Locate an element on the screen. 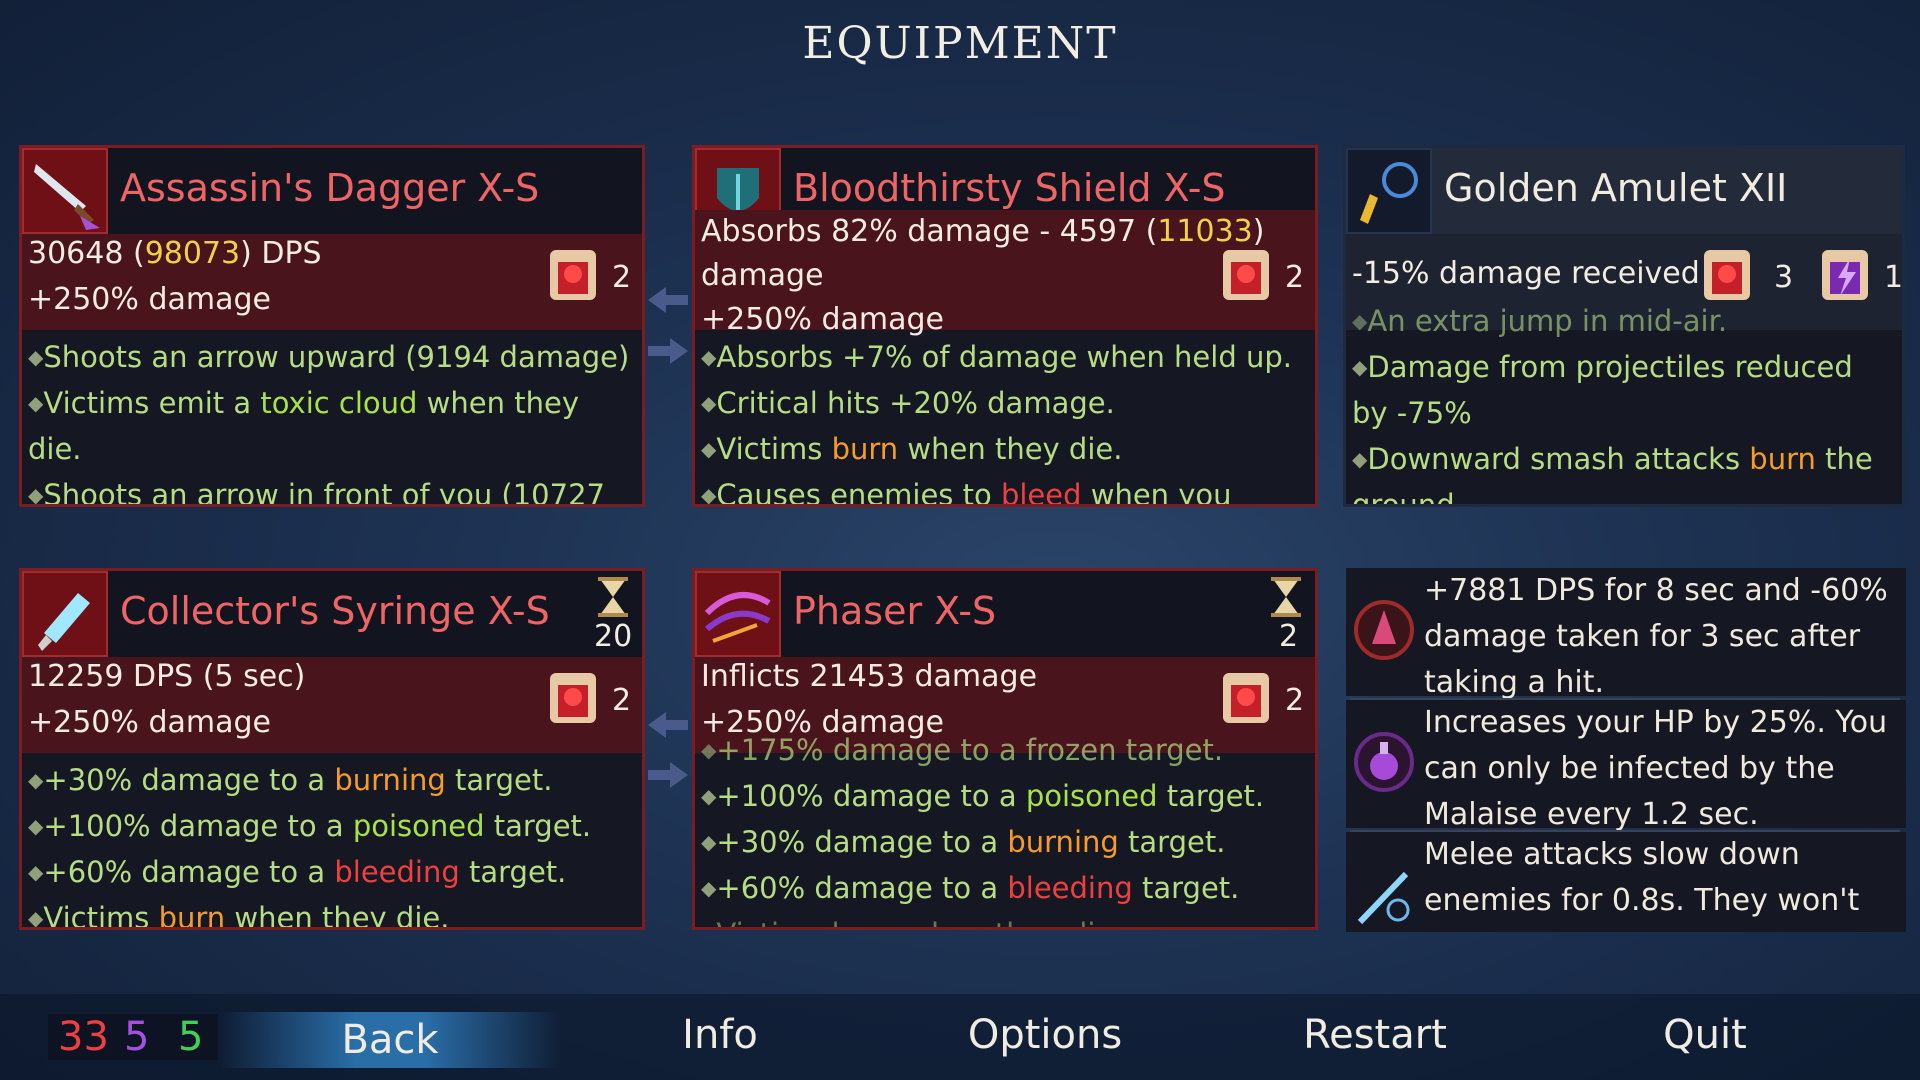  survival-count: 5 is located at coordinates (191, 1037).